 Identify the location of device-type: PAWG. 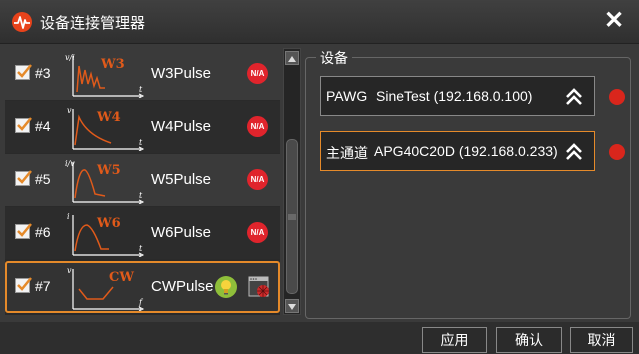
(347, 96).